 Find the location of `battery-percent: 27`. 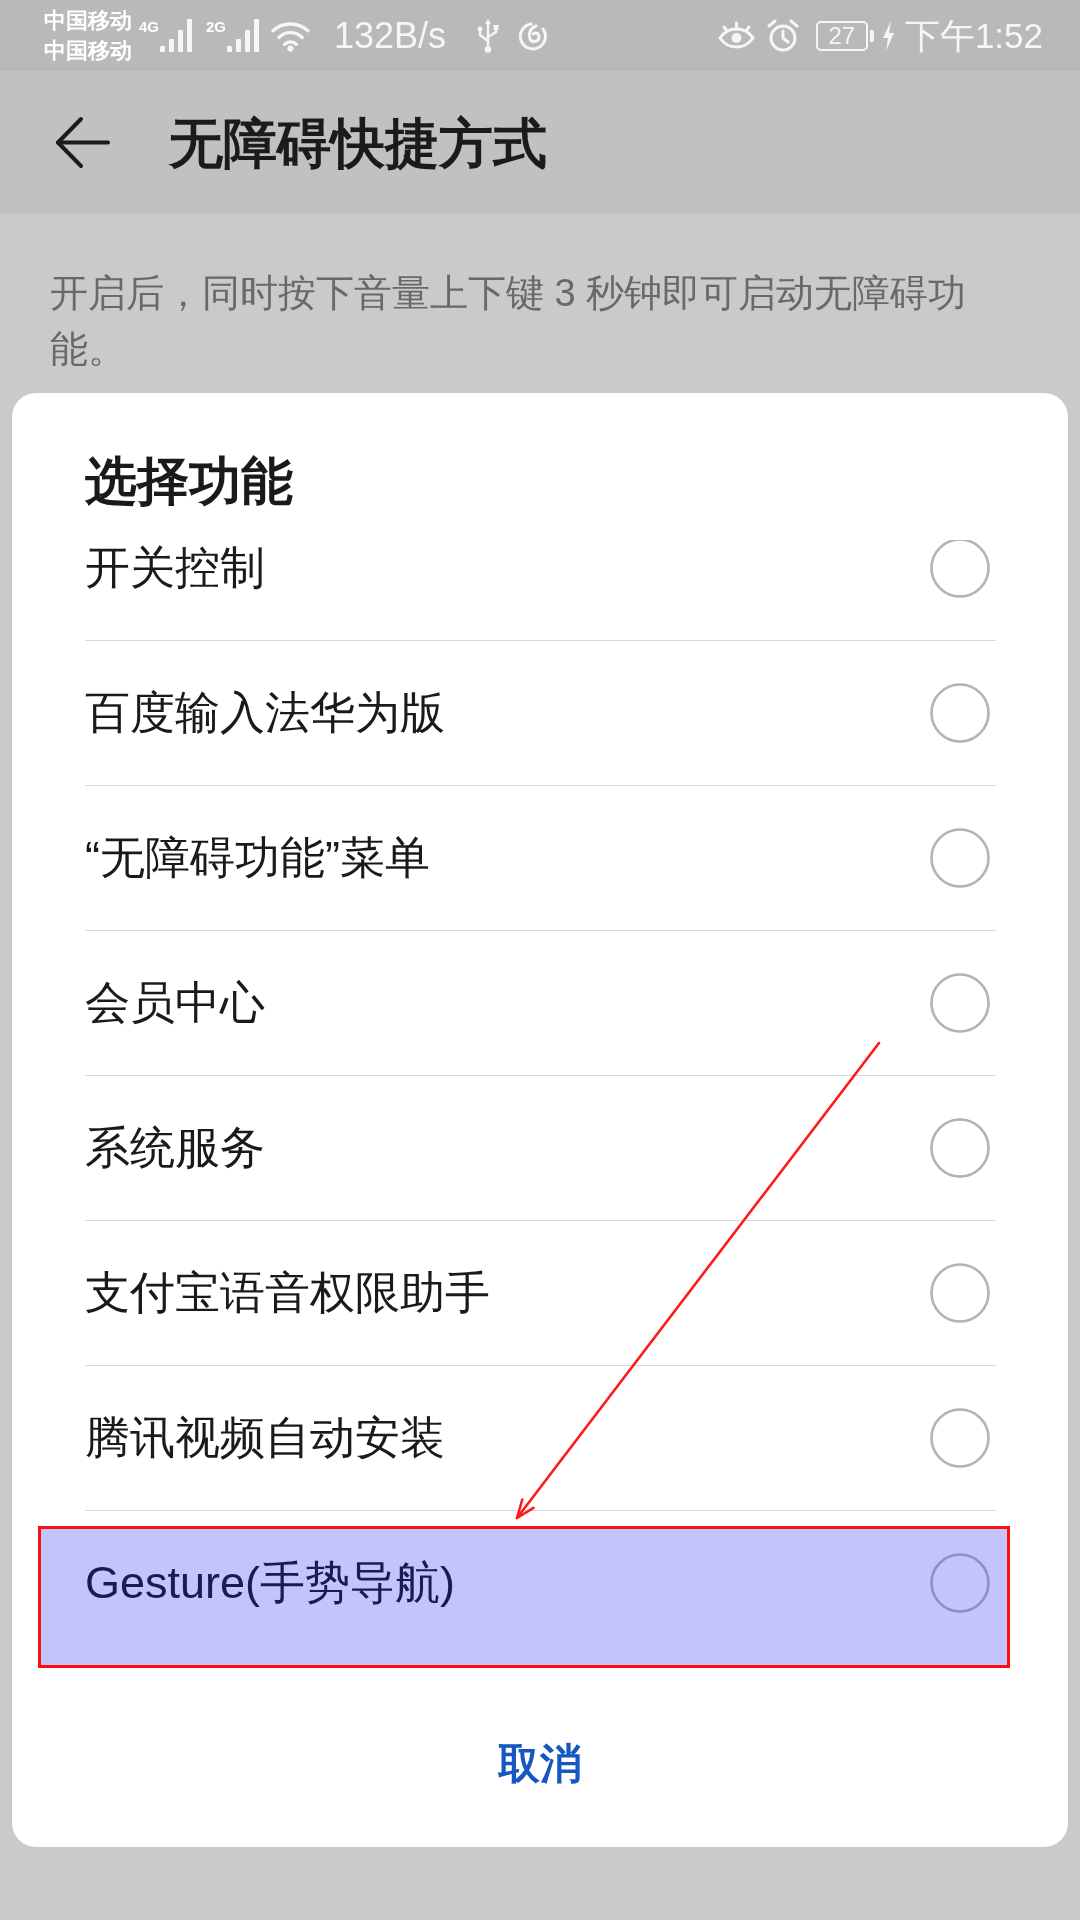

battery-percent: 27 is located at coordinates (842, 35).